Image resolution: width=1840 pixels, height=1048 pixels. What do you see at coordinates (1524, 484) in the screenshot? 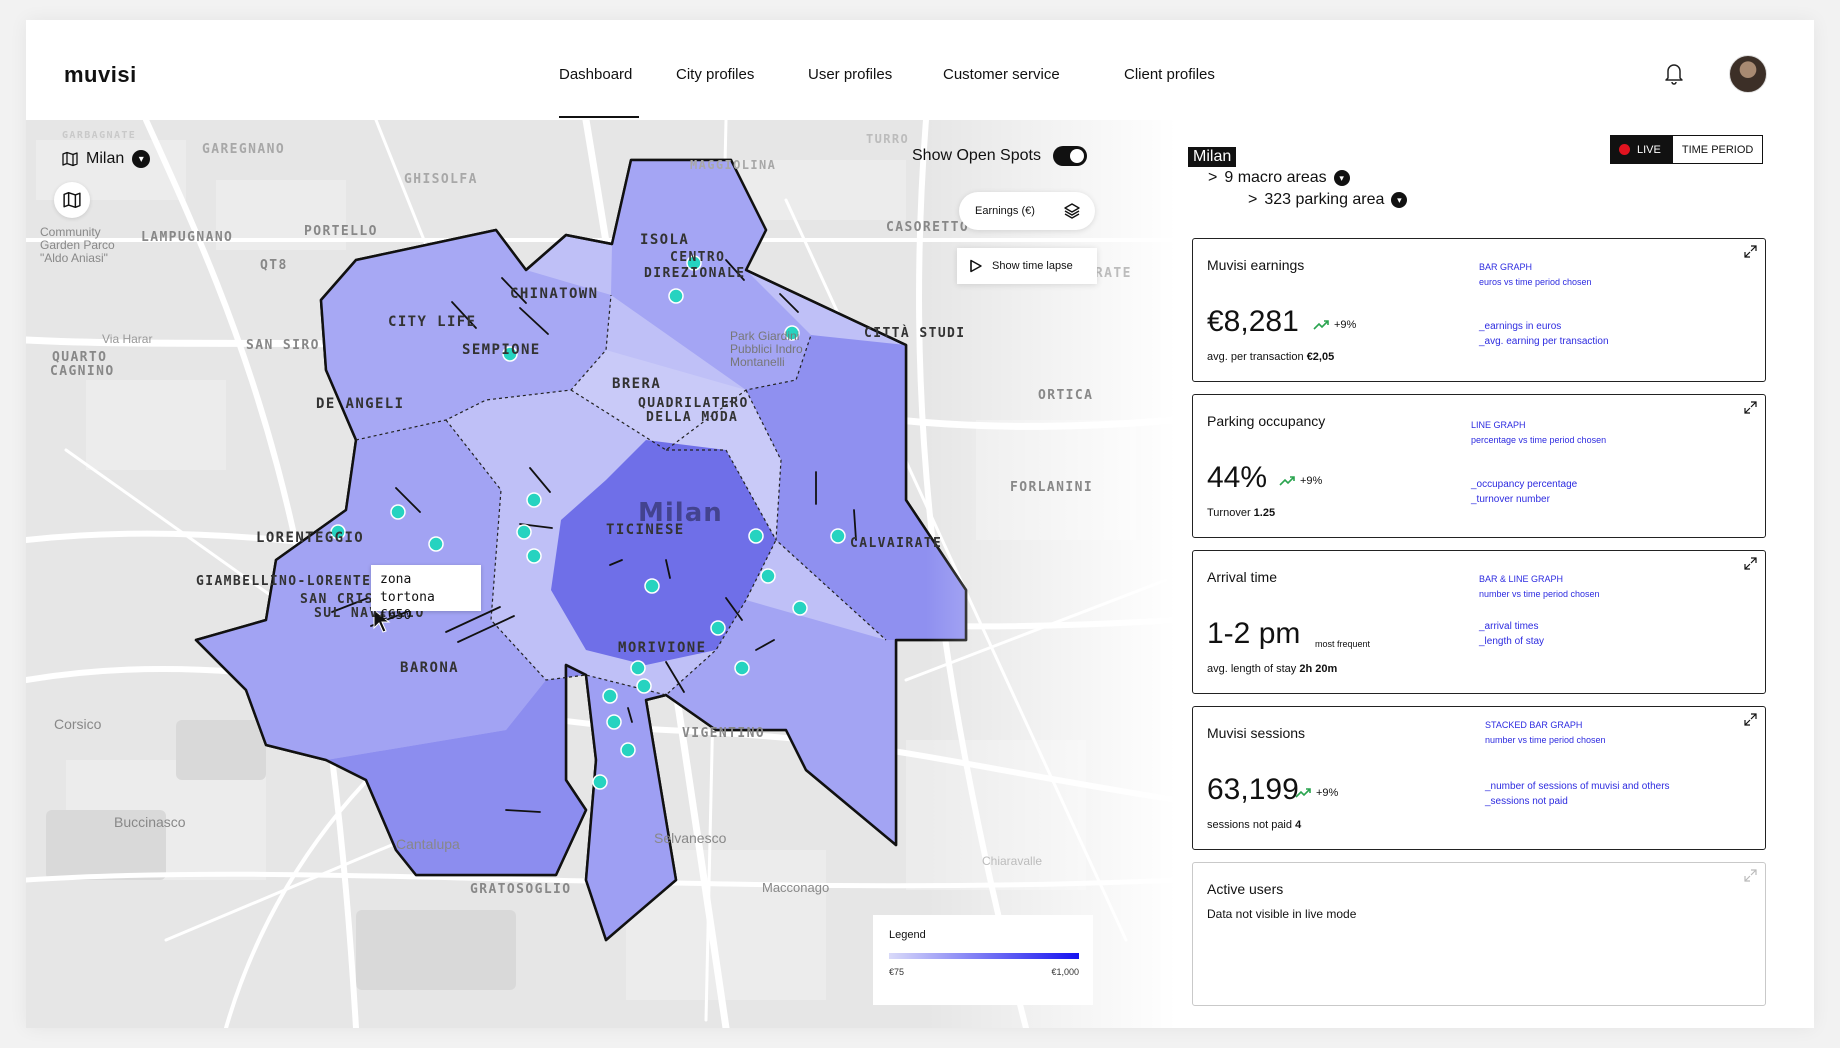
I see `card-meta-line: _occupancy percentage` at bounding box center [1524, 484].